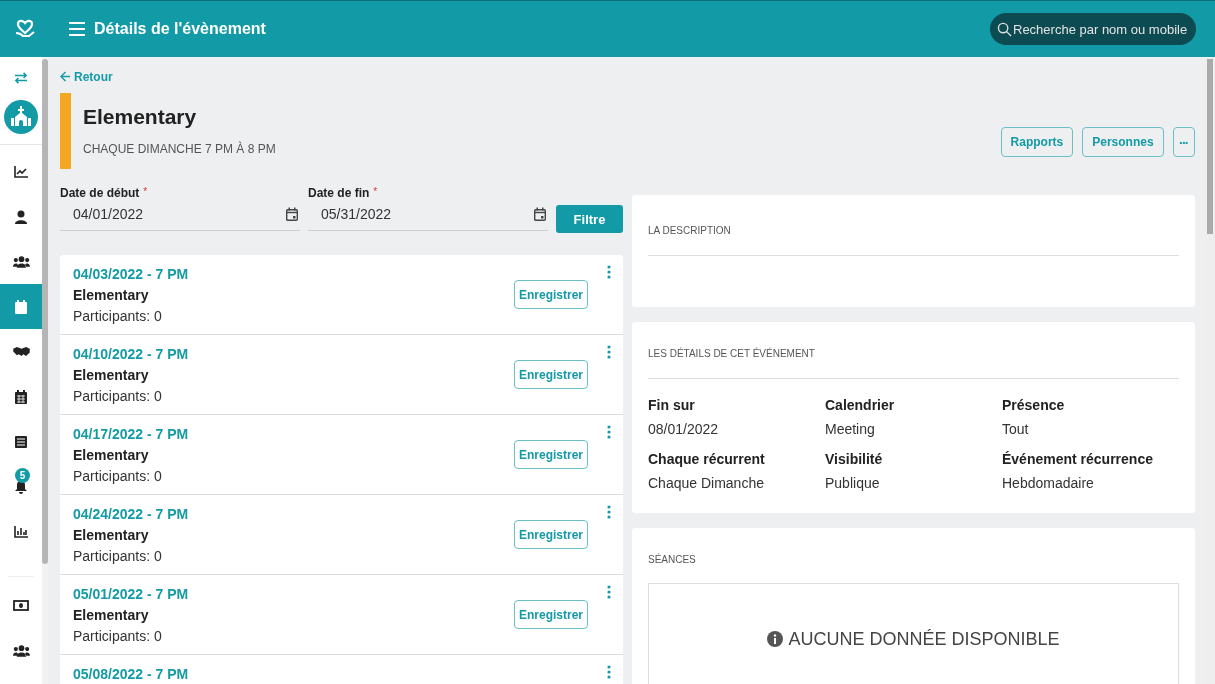 The width and height of the screenshot is (1215, 684). Describe the element at coordinates (131, 274) in the screenshot. I see `session-date: 04/03/2022 - 7 PM` at that location.